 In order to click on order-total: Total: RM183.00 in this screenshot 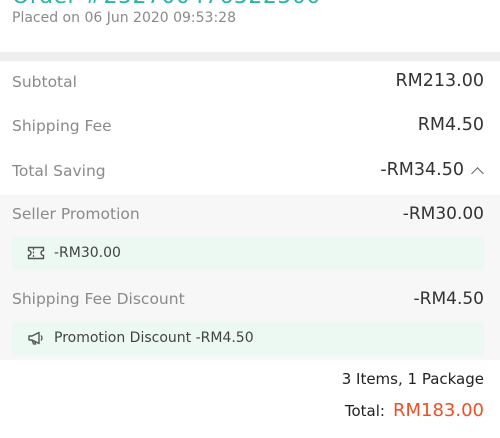, I will do `click(414, 410)`.